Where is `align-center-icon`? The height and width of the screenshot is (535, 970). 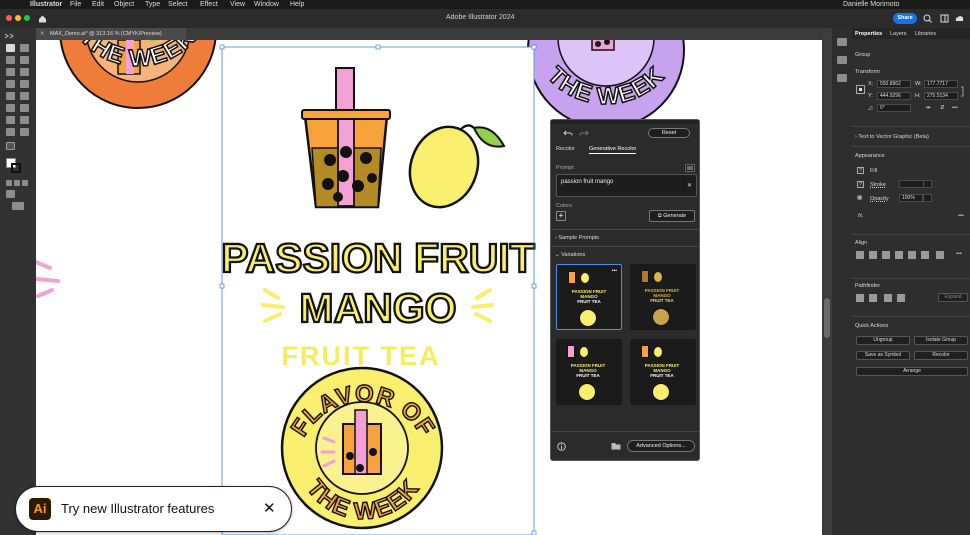 align-center-icon is located at coordinates (873, 255).